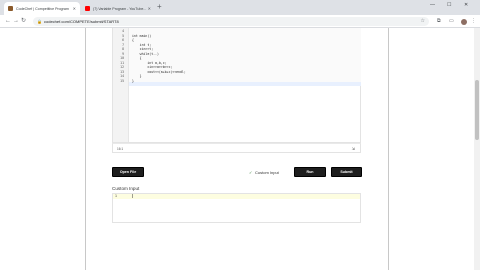 The image size is (480, 270). Describe the element at coordinates (8, 21) in the screenshot. I see `back-icon: ←` at that location.